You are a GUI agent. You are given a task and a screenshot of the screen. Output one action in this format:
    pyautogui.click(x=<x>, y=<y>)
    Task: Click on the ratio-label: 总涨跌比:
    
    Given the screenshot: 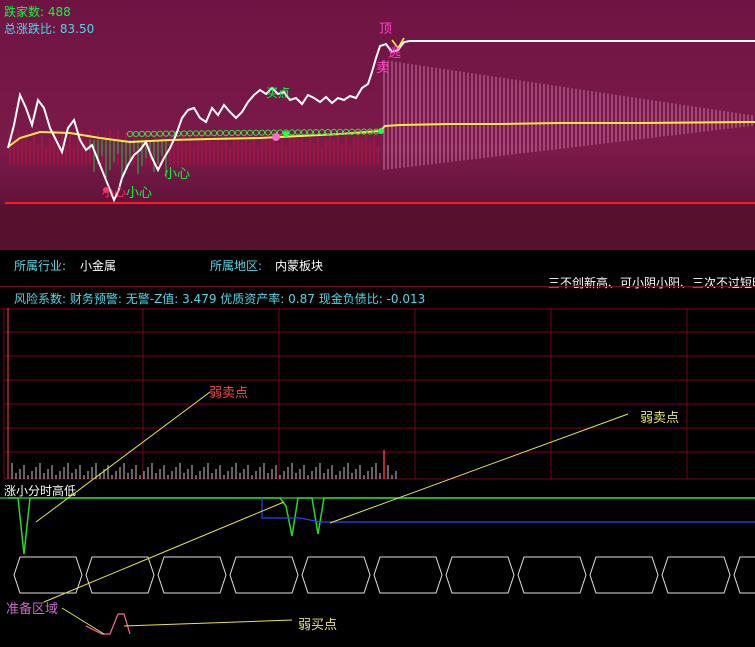 What is the action you would take?
    pyautogui.click(x=30, y=29)
    